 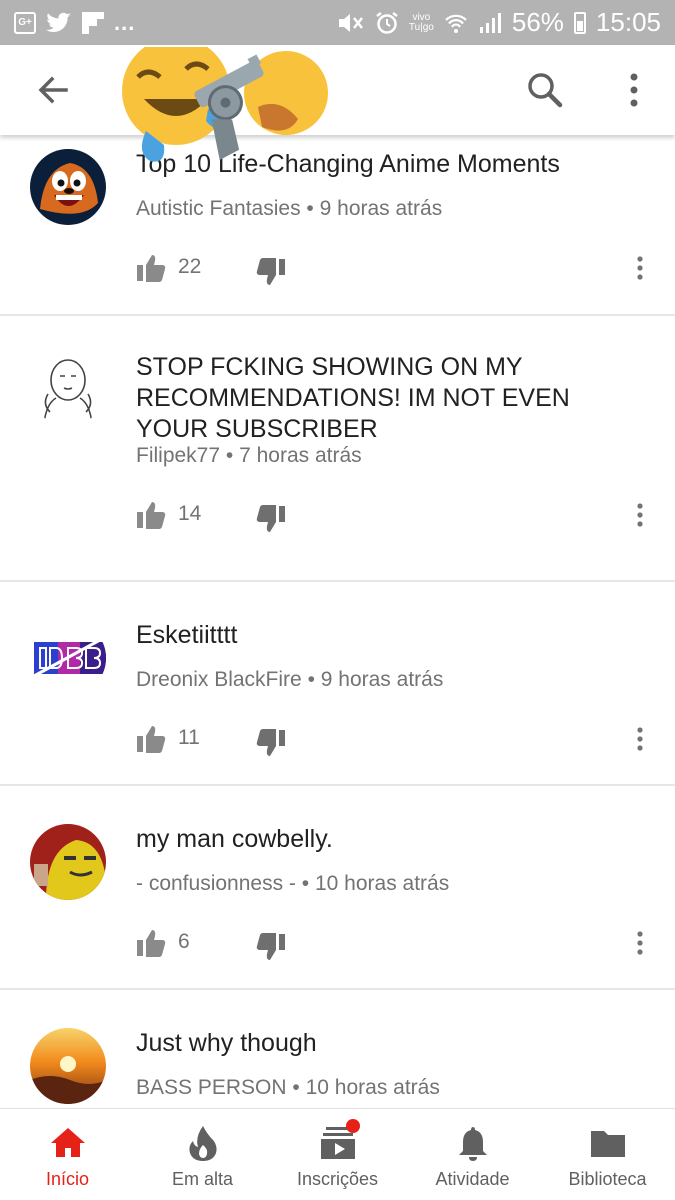 I want to click on comment-text: Just why though, so click(x=226, y=1043).